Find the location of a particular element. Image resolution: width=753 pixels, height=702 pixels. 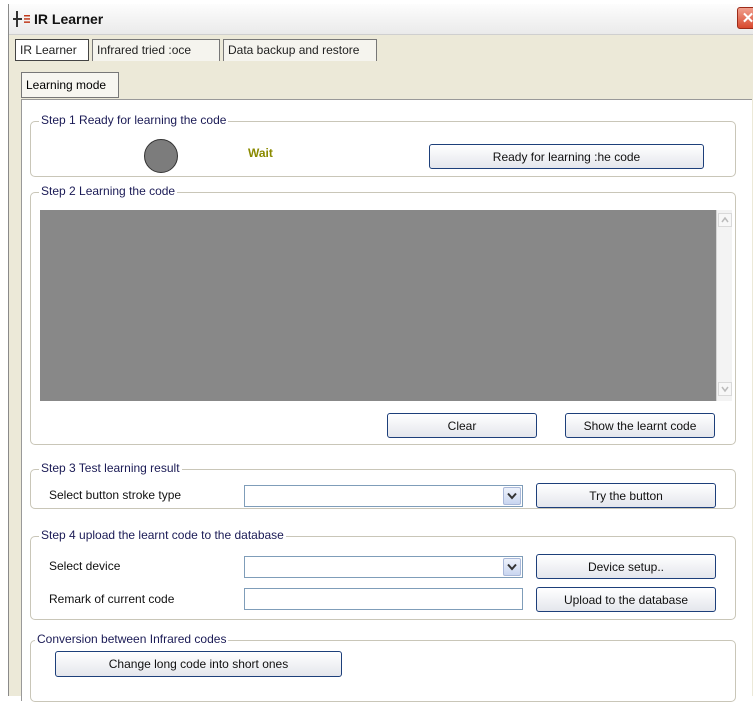

clear-button: Clear is located at coordinates (462, 425).